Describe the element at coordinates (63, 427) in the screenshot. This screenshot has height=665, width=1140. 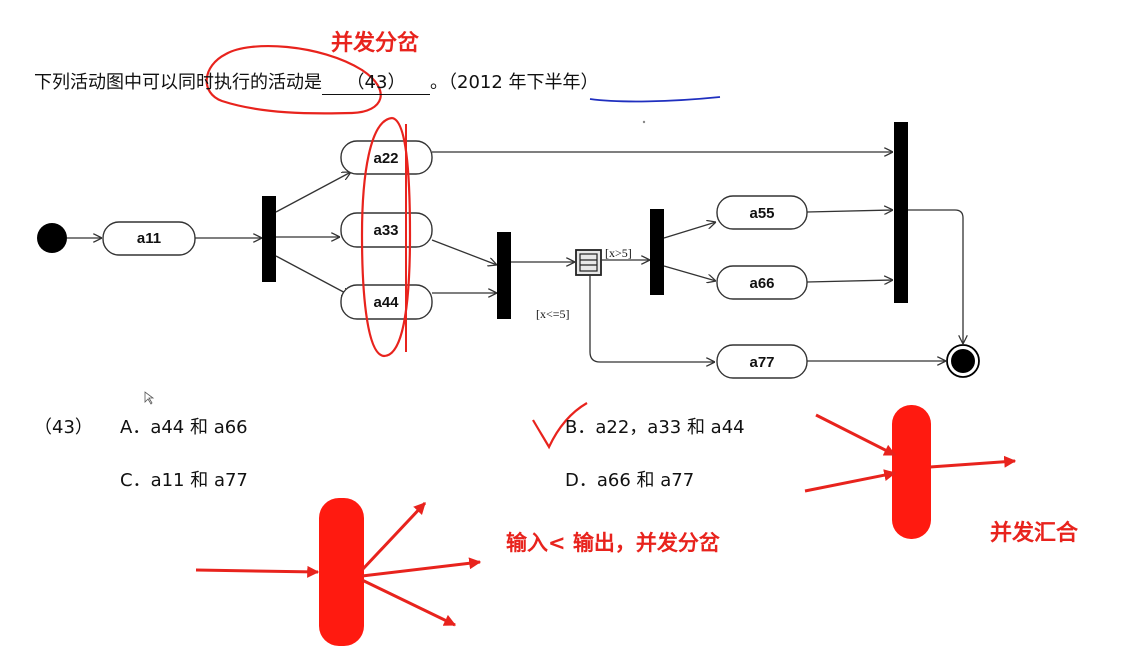
I see `option-number: （43）` at that location.